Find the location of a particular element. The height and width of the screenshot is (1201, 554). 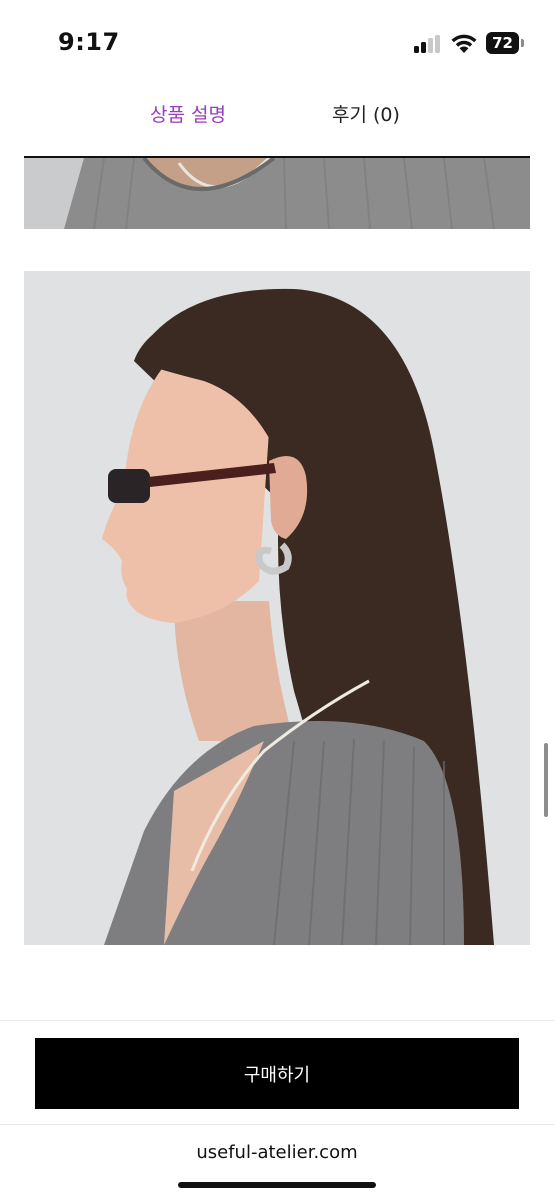

signal-icon is located at coordinates (428, 44).